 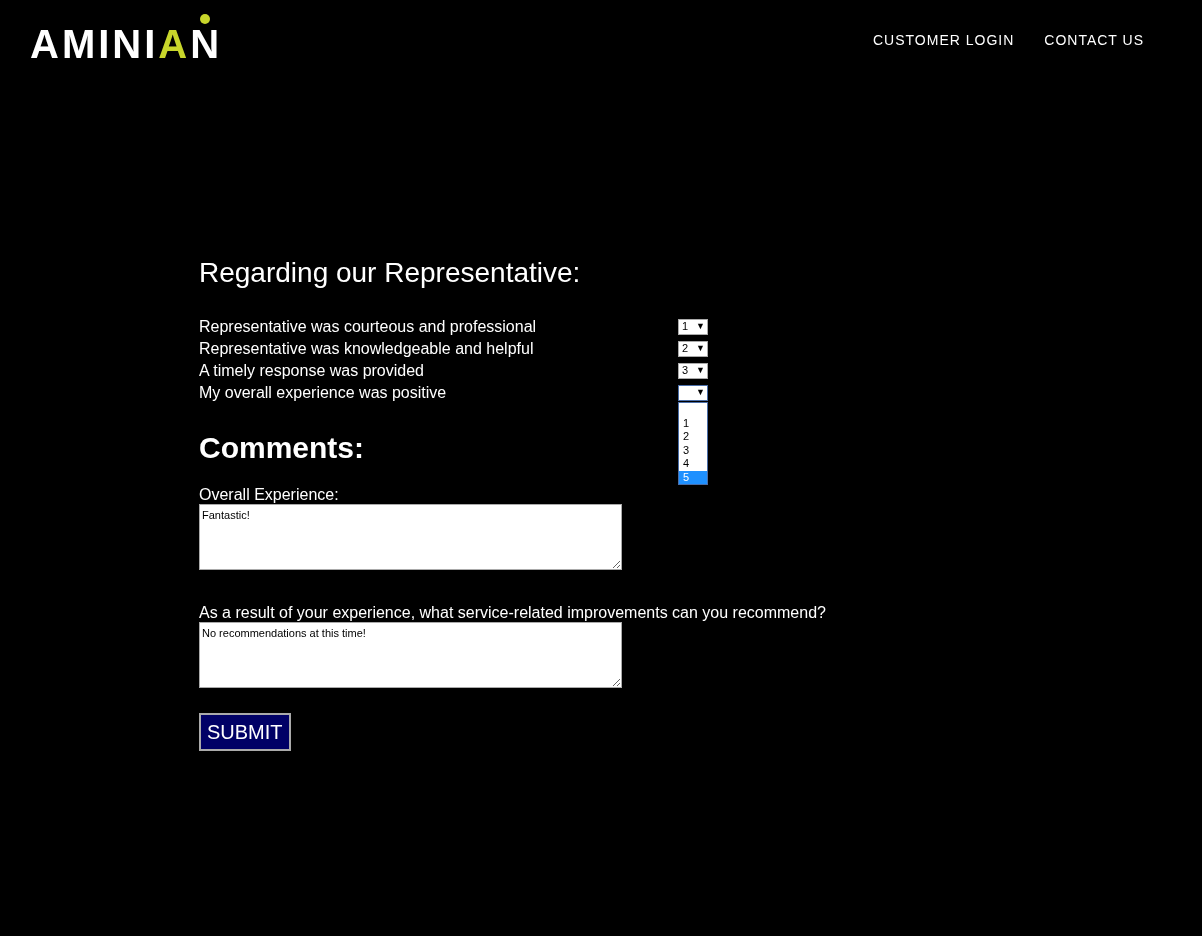 What do you see at coordinates (513, 612) in the screenshot?
I see `field-label: As a result of your experience, what service-related improvements can you recommend?` at bounding box center [513, 612].